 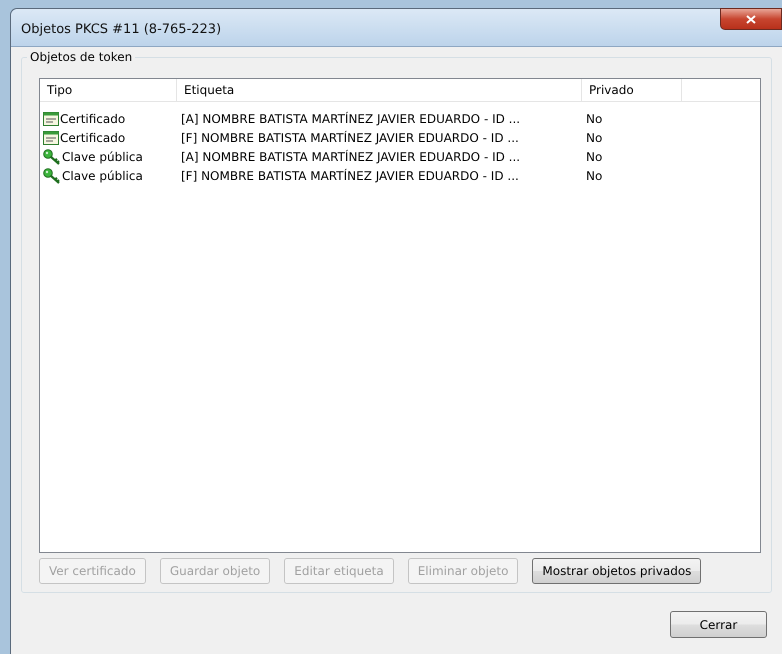 What do you see at coordinates (121, 29) in the screenshot?
I see `window-title: Objetos PKCS #11 (8-765-223)` at bounding box center [121, 29].